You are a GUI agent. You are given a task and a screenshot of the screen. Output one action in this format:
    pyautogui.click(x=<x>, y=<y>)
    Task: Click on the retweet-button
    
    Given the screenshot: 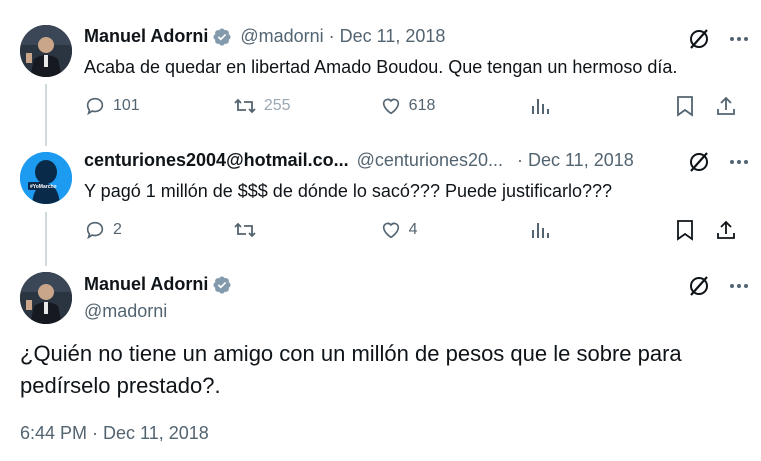 What is the action you would take?
    pyautogui.click(x=306, y=230)
    